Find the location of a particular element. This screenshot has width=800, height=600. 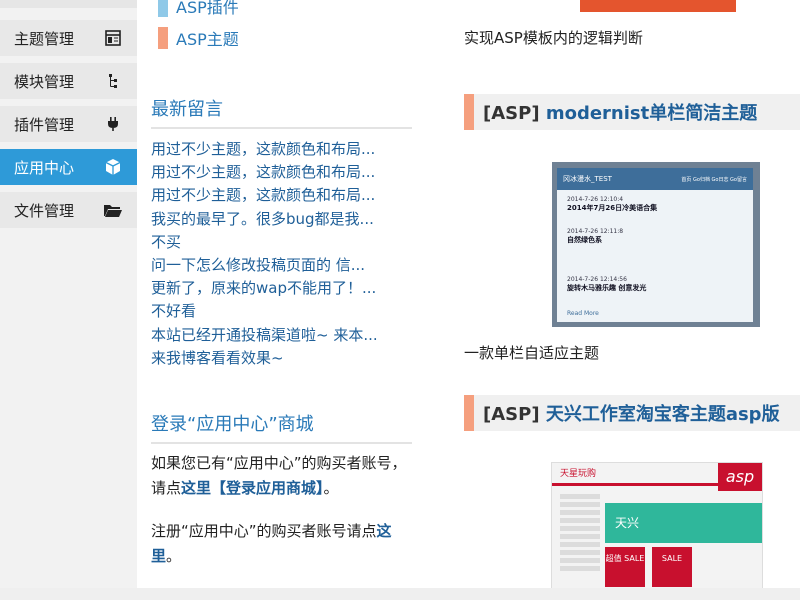

theme-title: [ASP] 天兴工作室淘宝客主题asp版 is located at coordinates (631, 413).